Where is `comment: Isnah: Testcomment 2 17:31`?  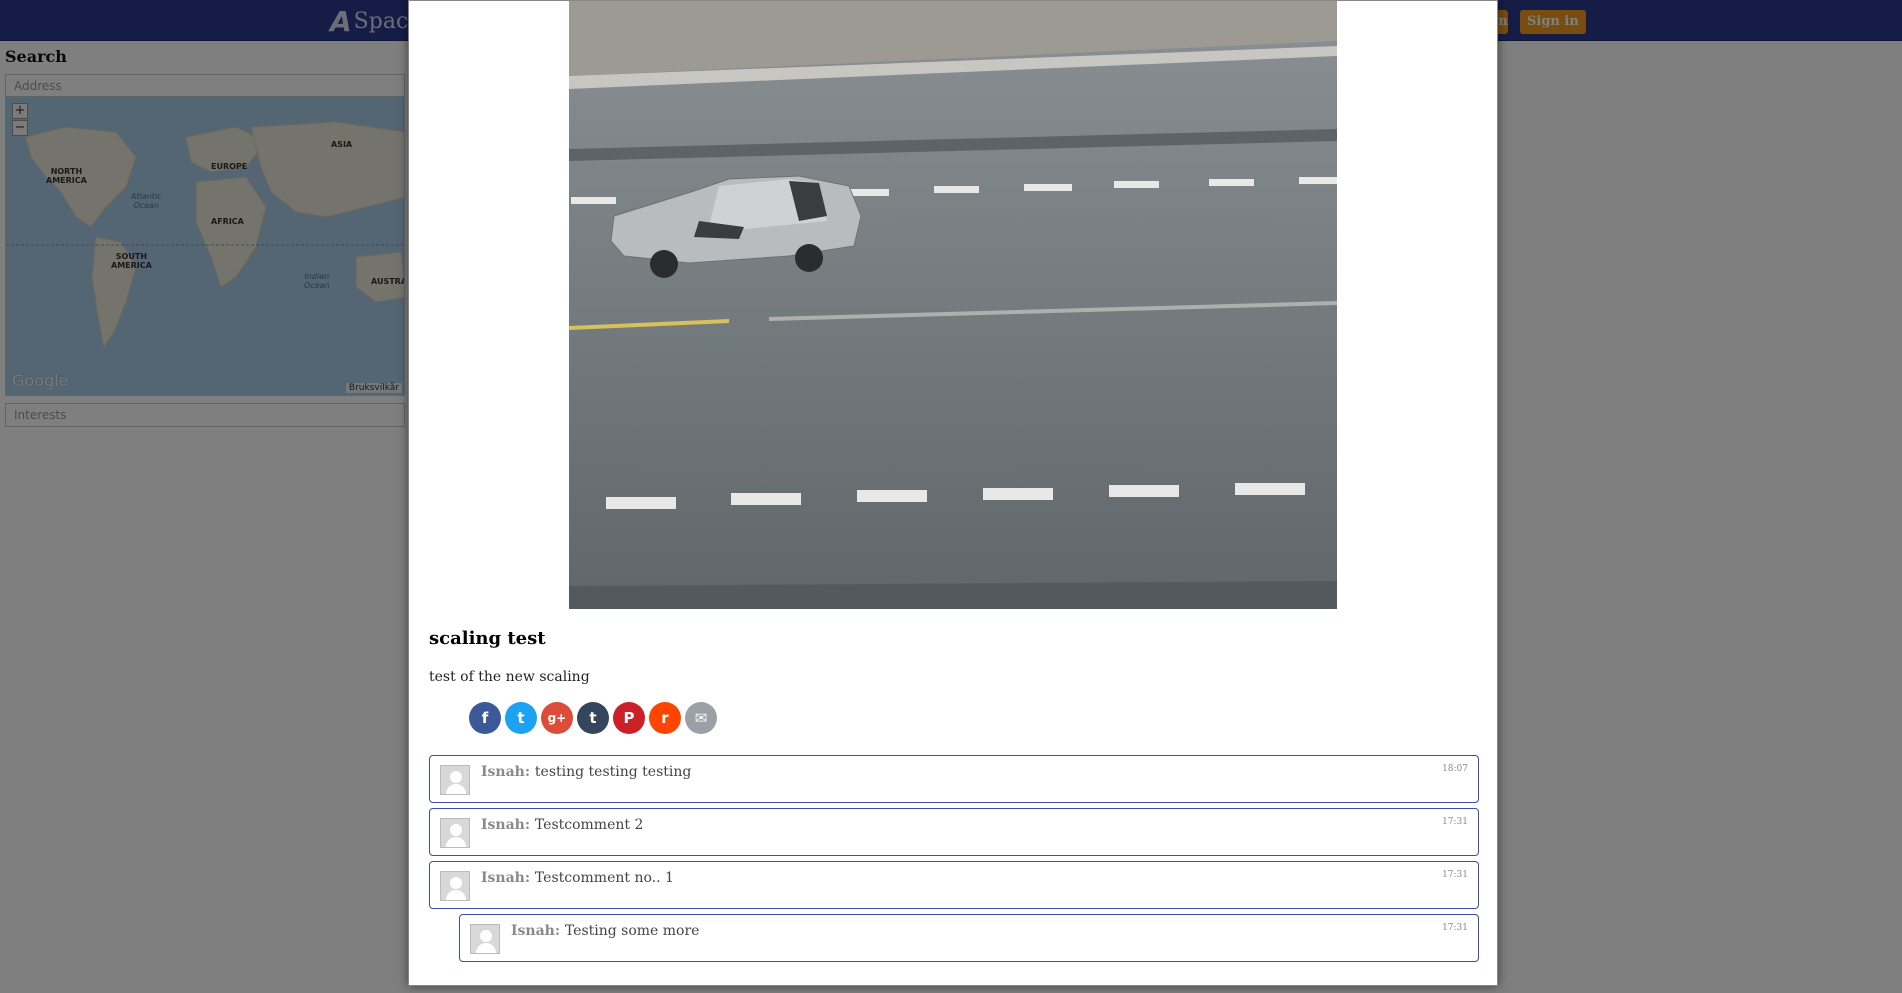
comment: Isnah: Testcomment 2 17:31 is located at coordinates (954, 832).